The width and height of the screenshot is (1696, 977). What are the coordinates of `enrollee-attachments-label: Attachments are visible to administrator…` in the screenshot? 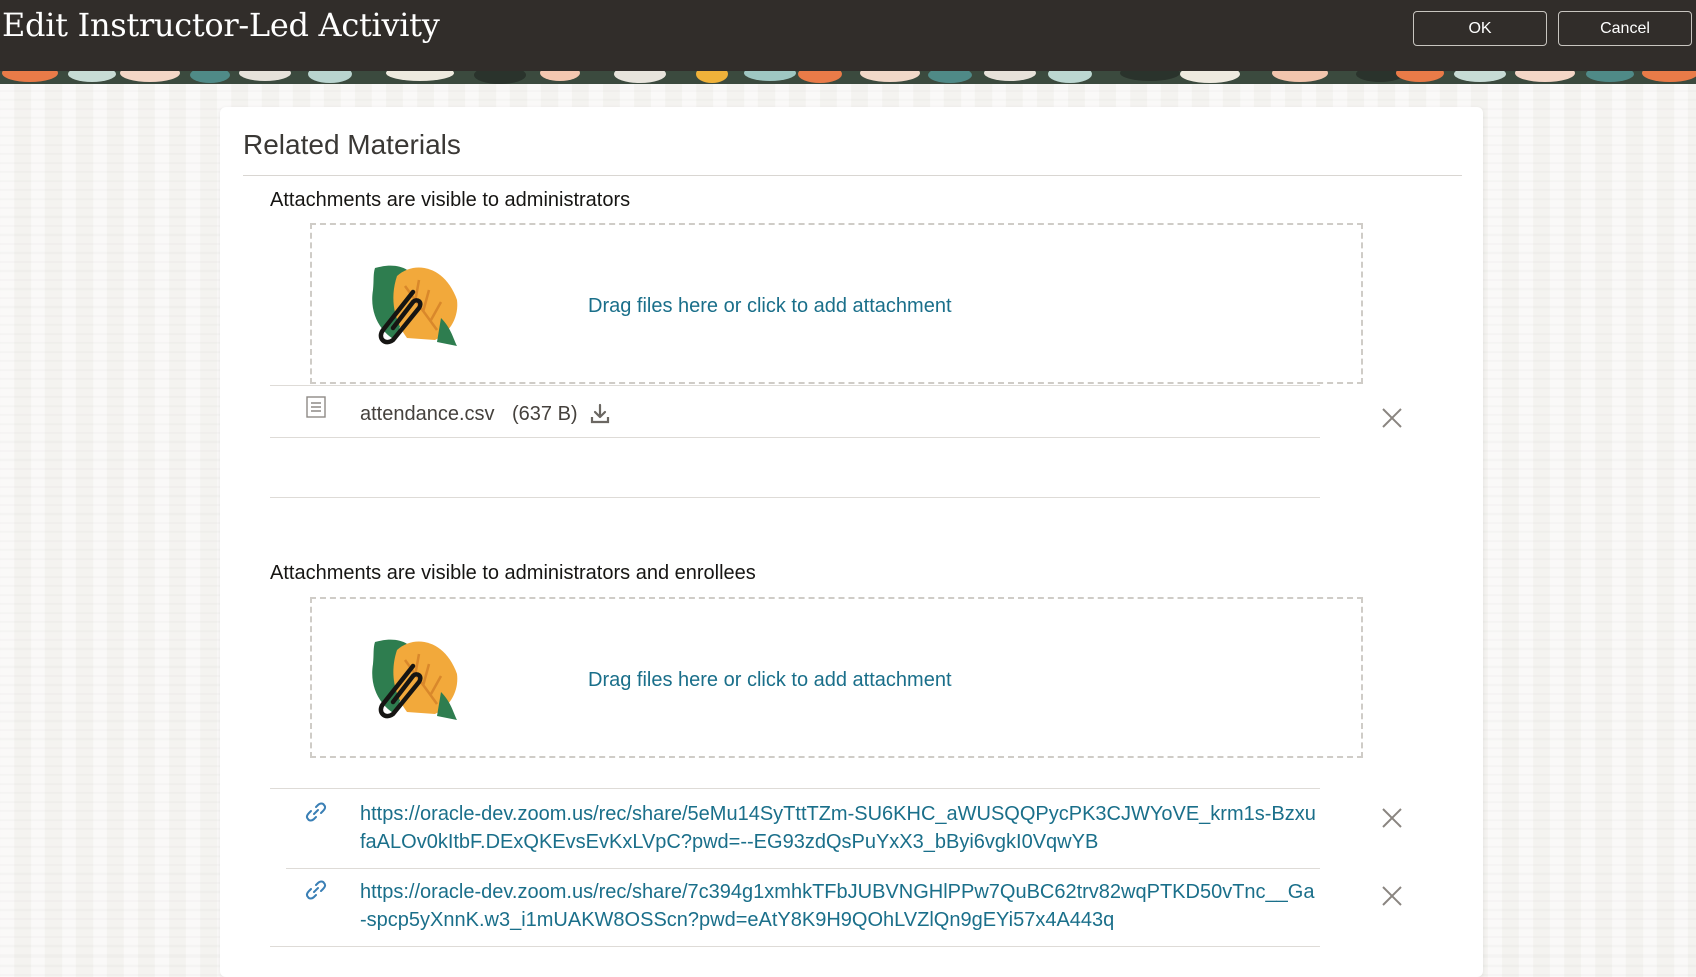 It's located at (513, 573).